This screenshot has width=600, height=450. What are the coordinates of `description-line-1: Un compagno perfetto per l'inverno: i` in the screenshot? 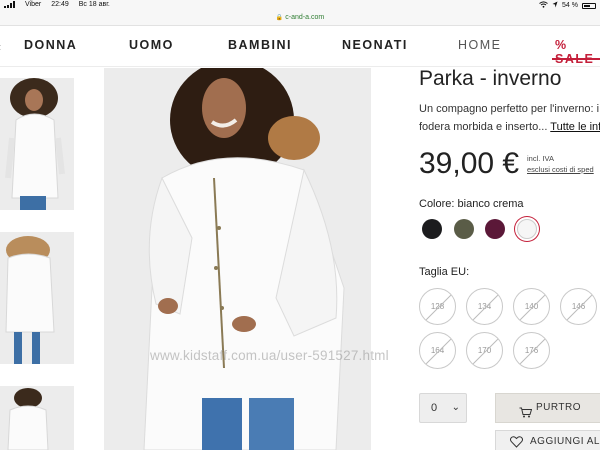 It's located at (509, 109).